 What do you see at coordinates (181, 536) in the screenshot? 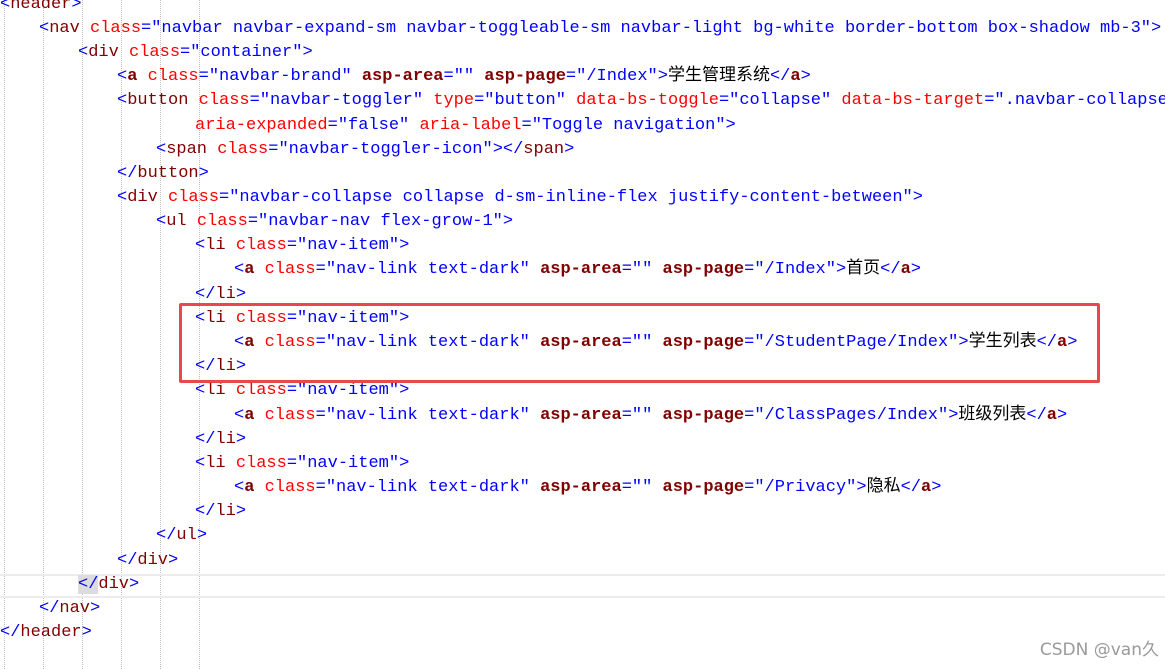
I see `code-line: </ul>` at bounding box center [181, 536].